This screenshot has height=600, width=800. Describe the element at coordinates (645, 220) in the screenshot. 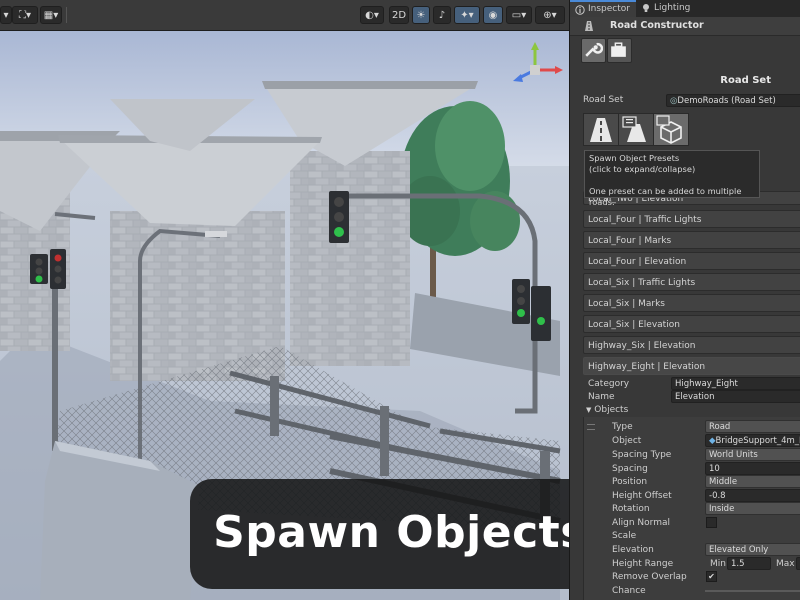

I see `preset-label: Local_Four | Traffic Lights` at that location.